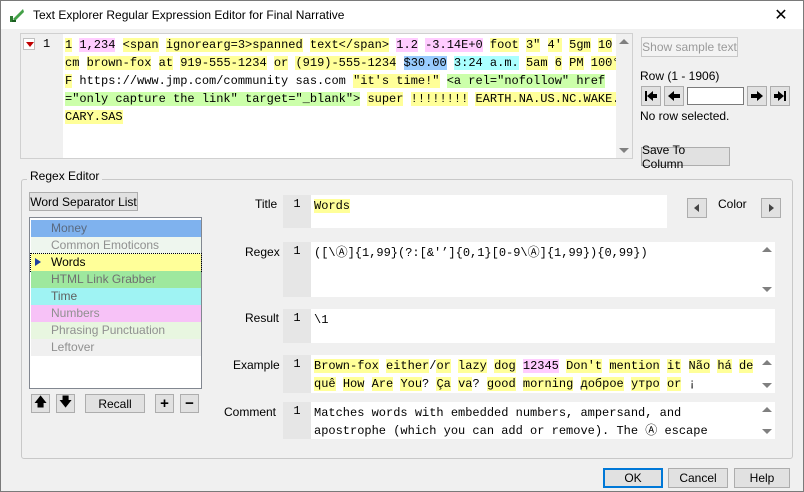  Describe the element at coordinates (472, 366) in the screenshot. I see `example-token: lazy` at that location.